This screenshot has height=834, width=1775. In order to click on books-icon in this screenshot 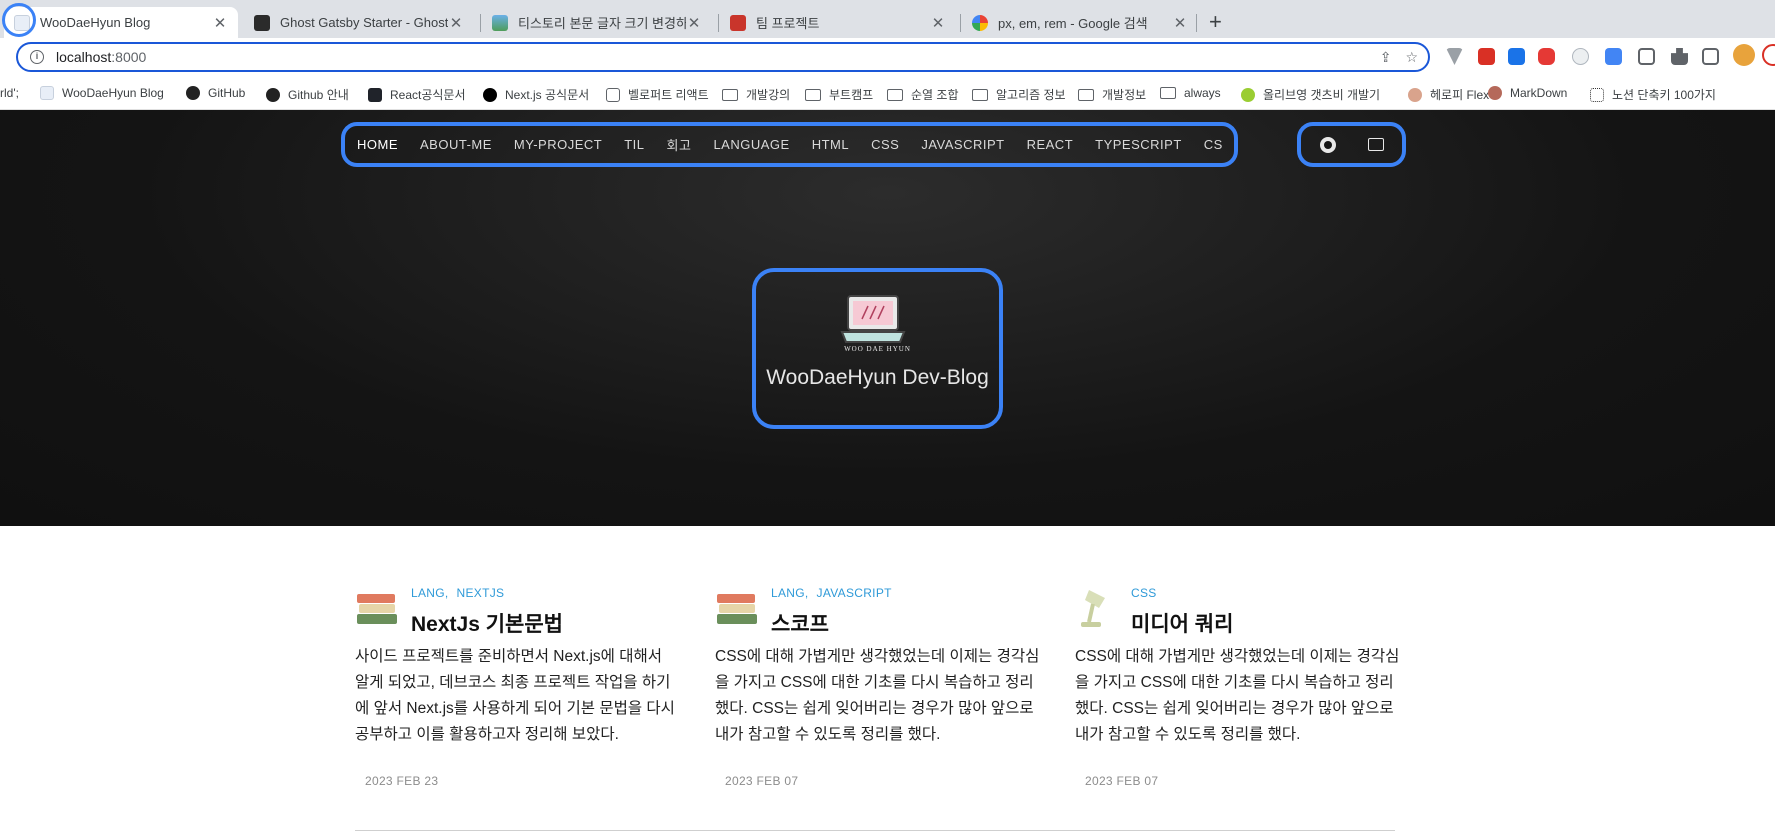, I will do `click(377, 609)`.